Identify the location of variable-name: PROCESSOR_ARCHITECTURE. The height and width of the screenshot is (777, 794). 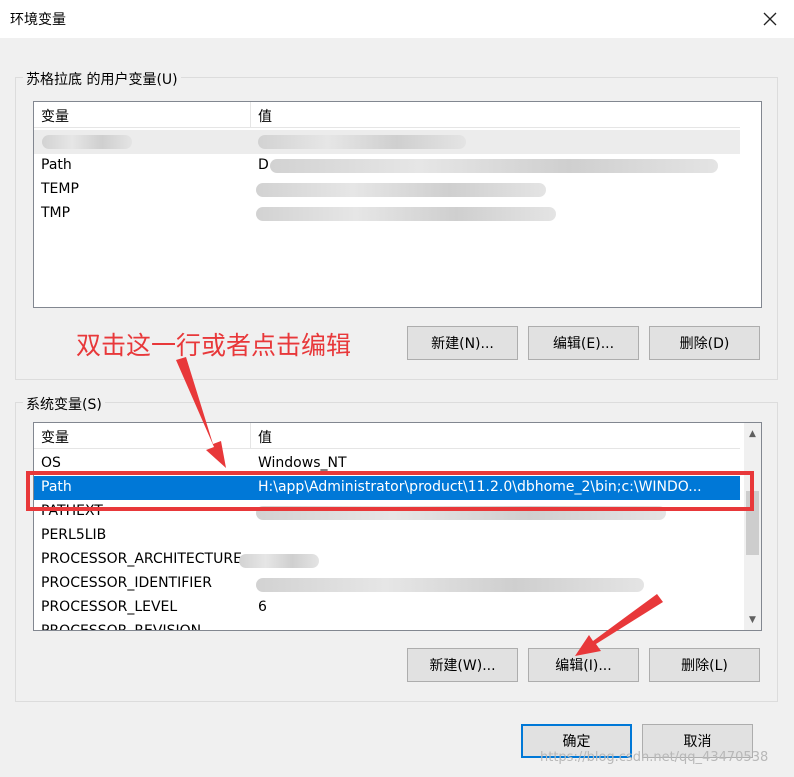
(141, 559).